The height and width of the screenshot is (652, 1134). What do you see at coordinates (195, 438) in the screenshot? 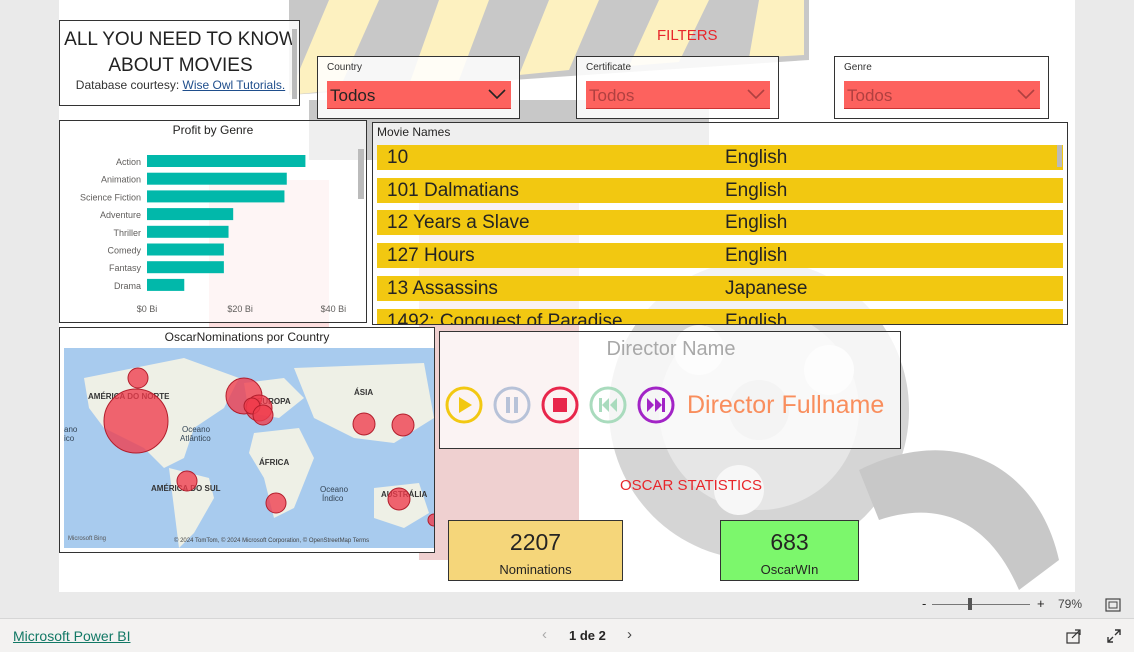
I see `map-label-atlantic-2: Atlântico` at bounding box center [195, 438].